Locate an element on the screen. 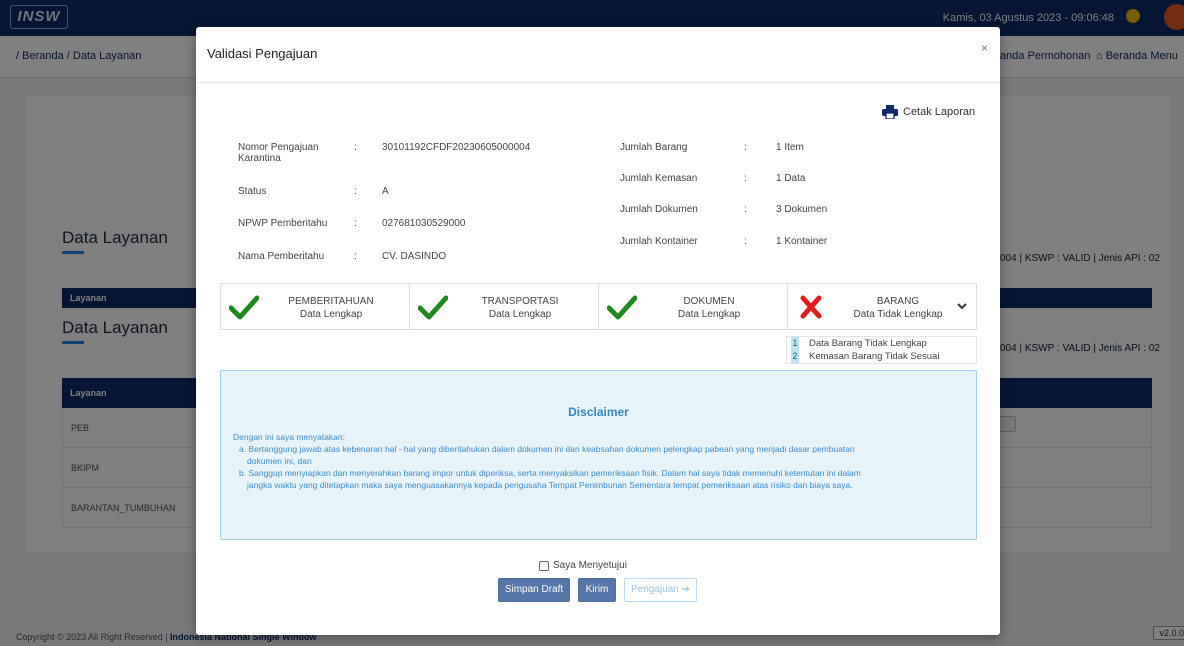 This screenshot has width=1184, height=646. info-label: Jumlah Kemasan is located at coordinates (659, 178).